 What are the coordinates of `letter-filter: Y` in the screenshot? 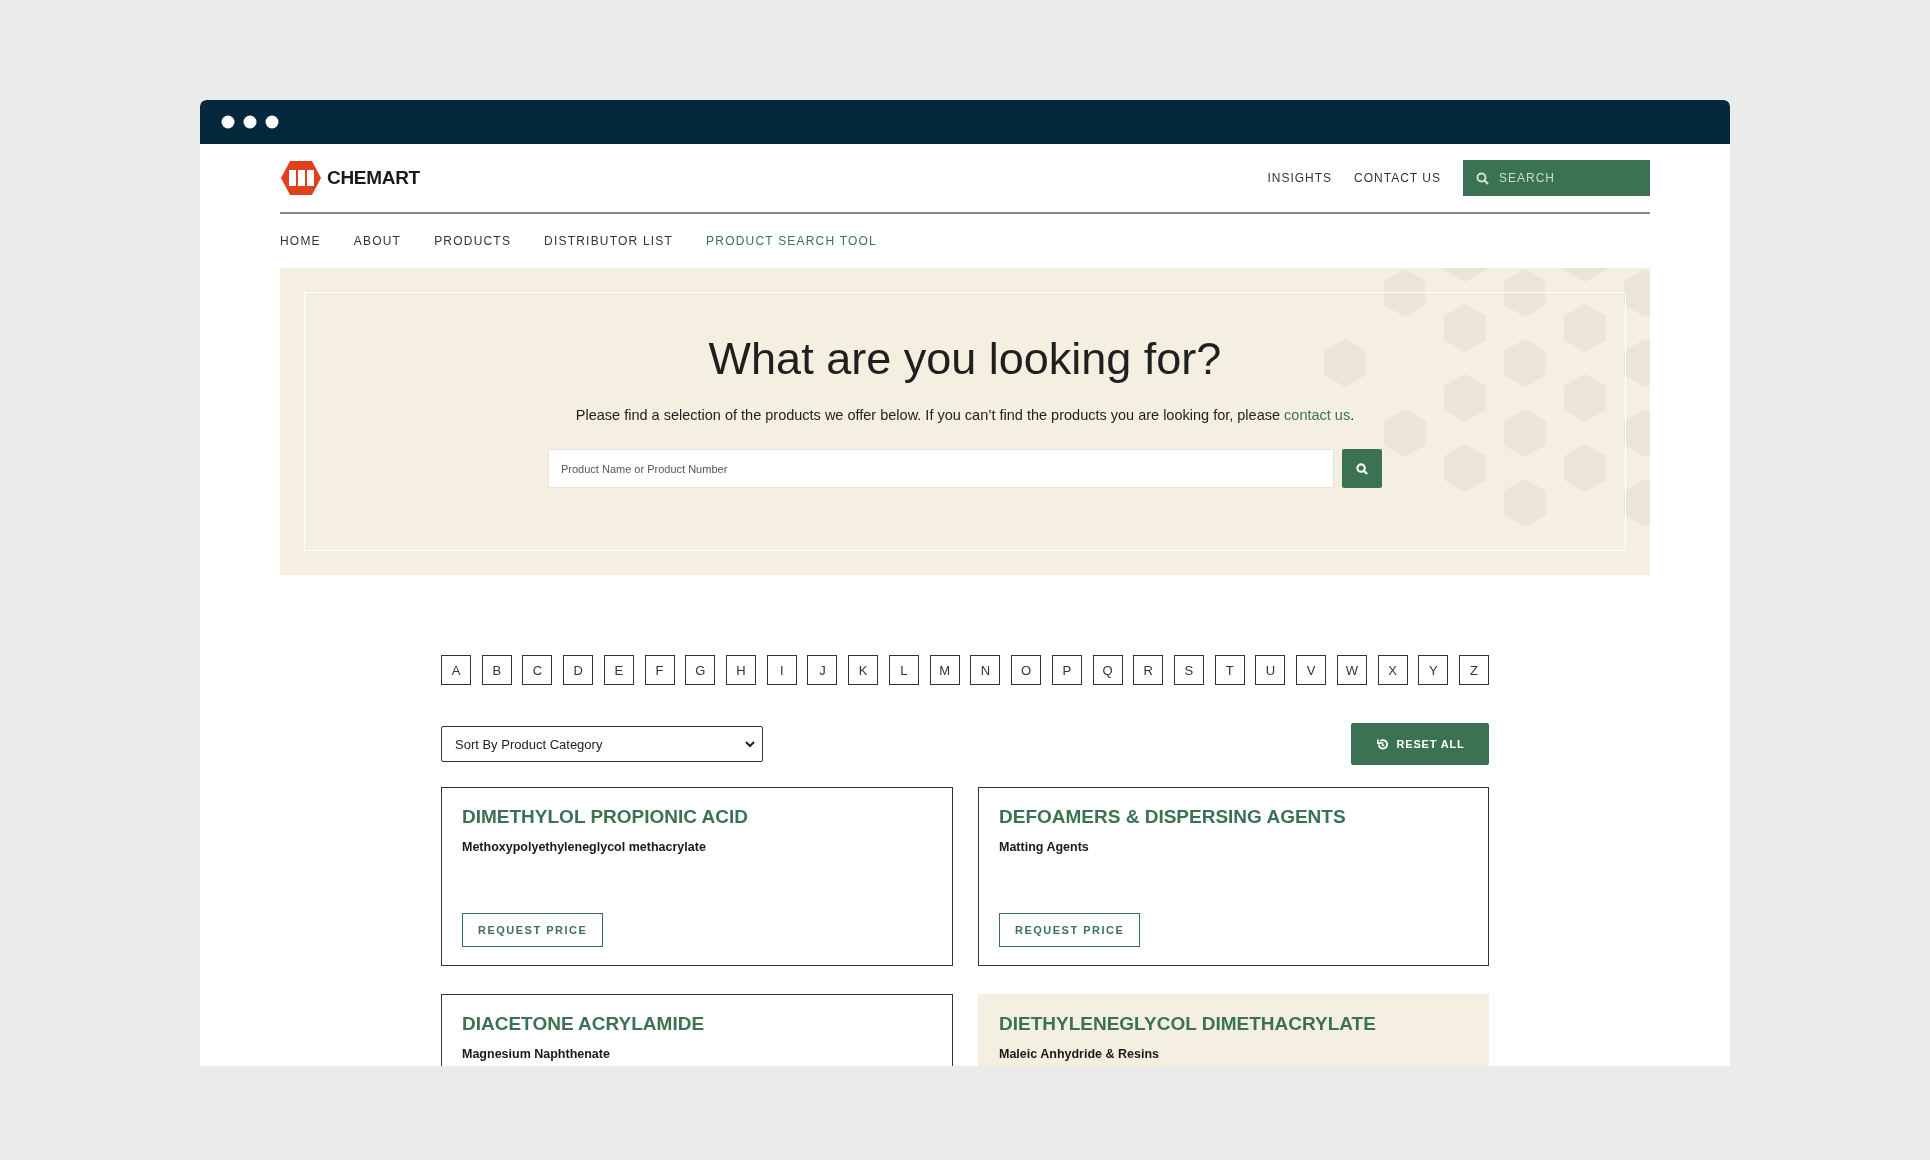 It's located at (1433, 670).